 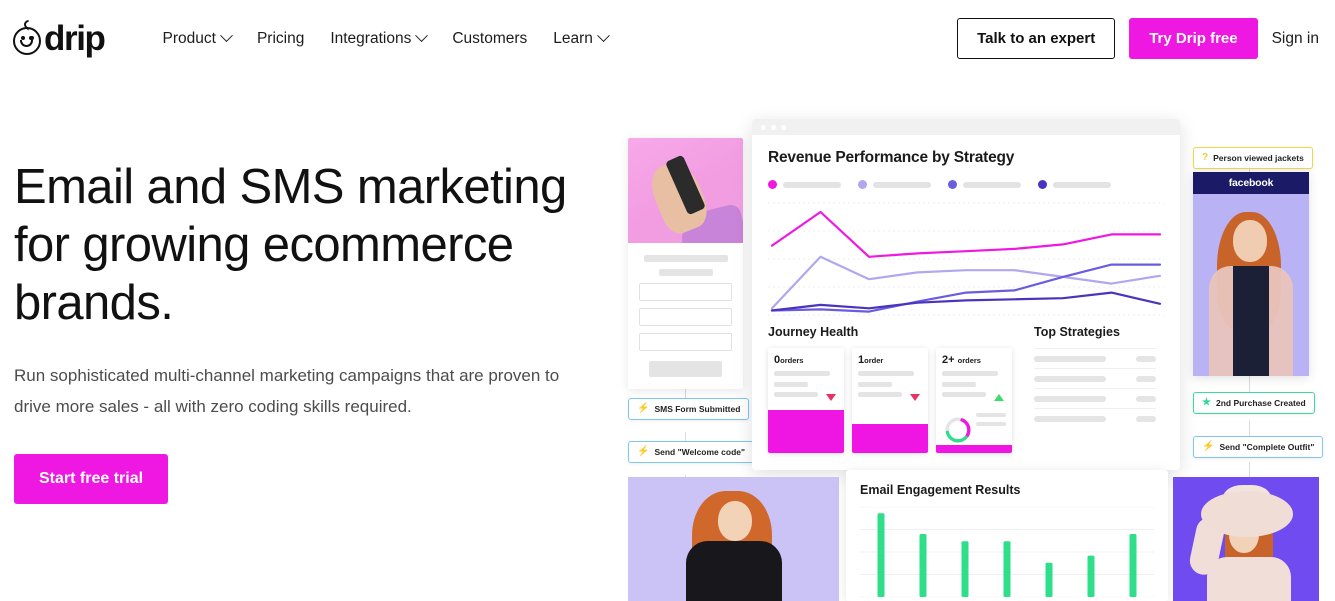 What do you see at coordinates (1249, 428) in the screenshot?
I see `connector-line` at bounding box center [1249, 428].